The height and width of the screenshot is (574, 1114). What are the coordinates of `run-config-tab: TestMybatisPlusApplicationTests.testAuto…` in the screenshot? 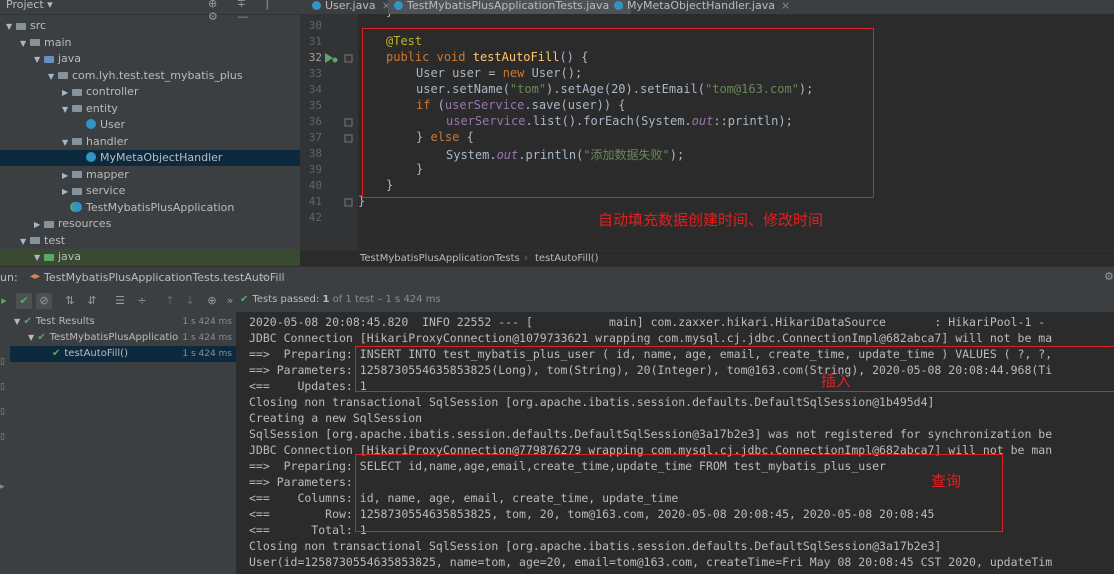 It's located at (164, 277).